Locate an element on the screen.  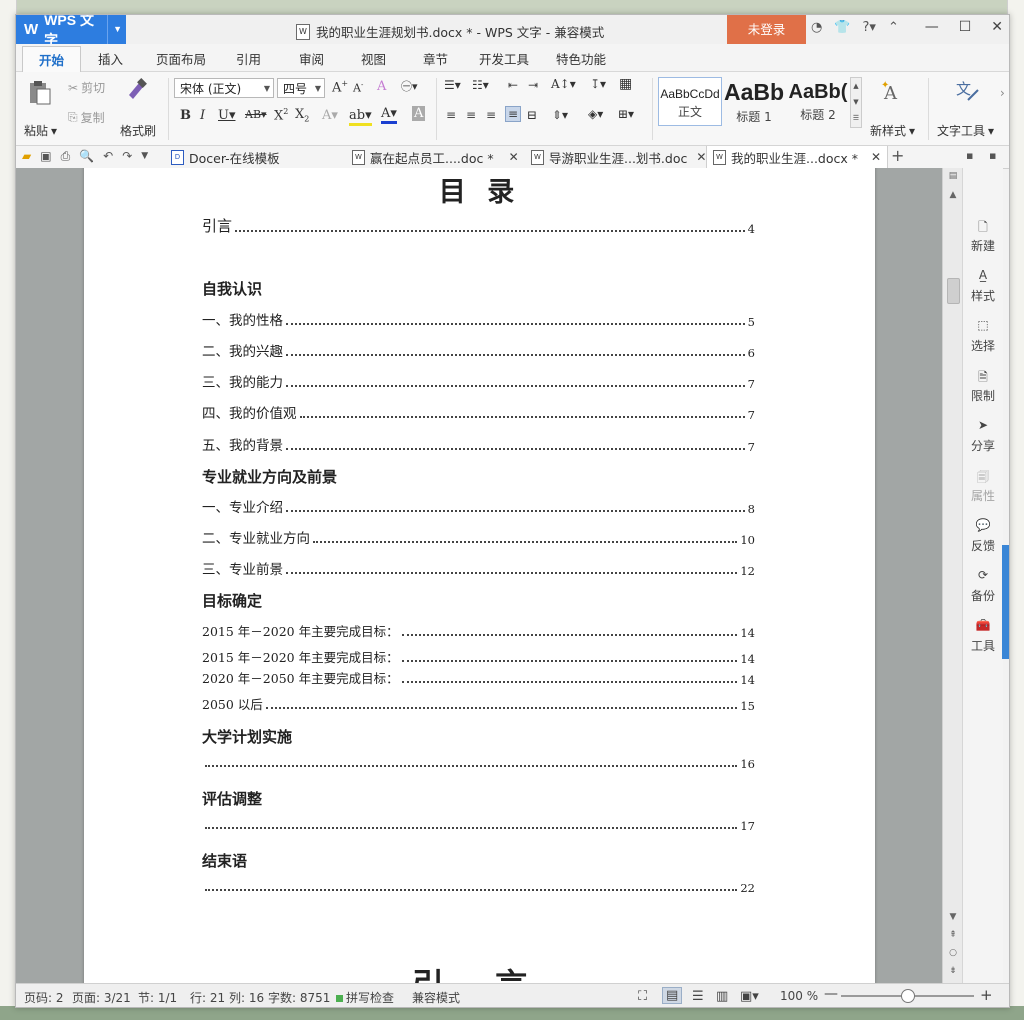
new-tab-icon: + is located at coordinates (897, 155).